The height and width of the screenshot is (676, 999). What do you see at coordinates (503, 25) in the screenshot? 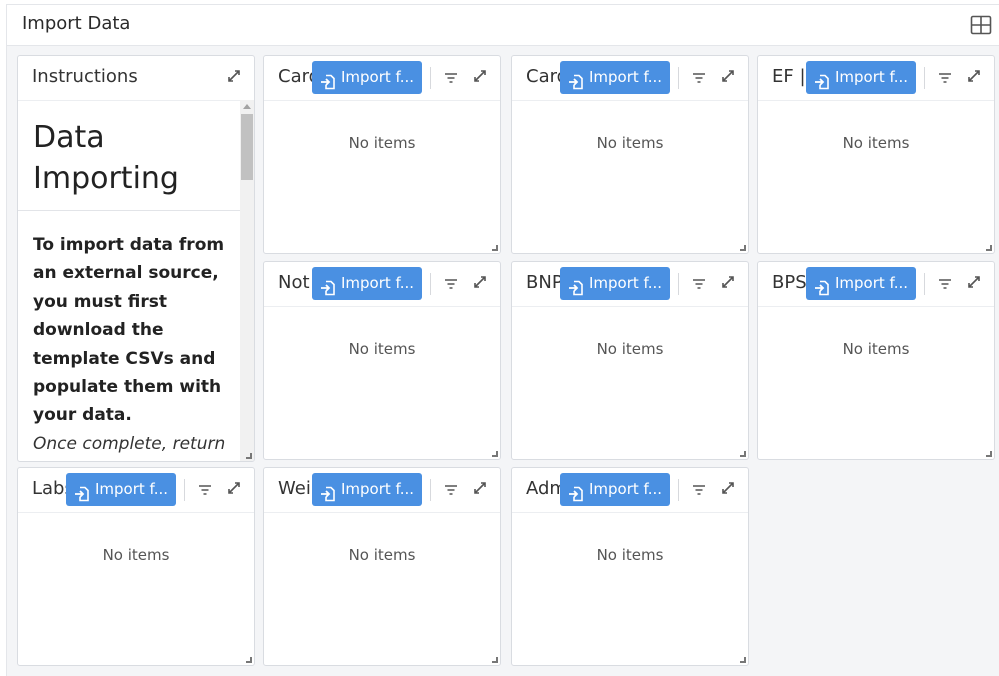
I see `title-bar: Import Data` at bounding box center [503, 25].